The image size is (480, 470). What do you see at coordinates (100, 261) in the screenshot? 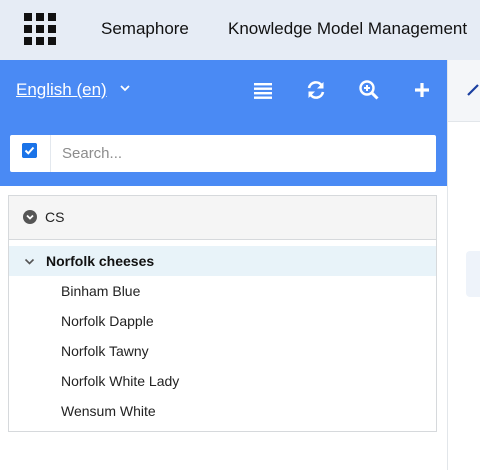
I see `concept-label: Norfolk cheeses` at bounding box center [100, 261].